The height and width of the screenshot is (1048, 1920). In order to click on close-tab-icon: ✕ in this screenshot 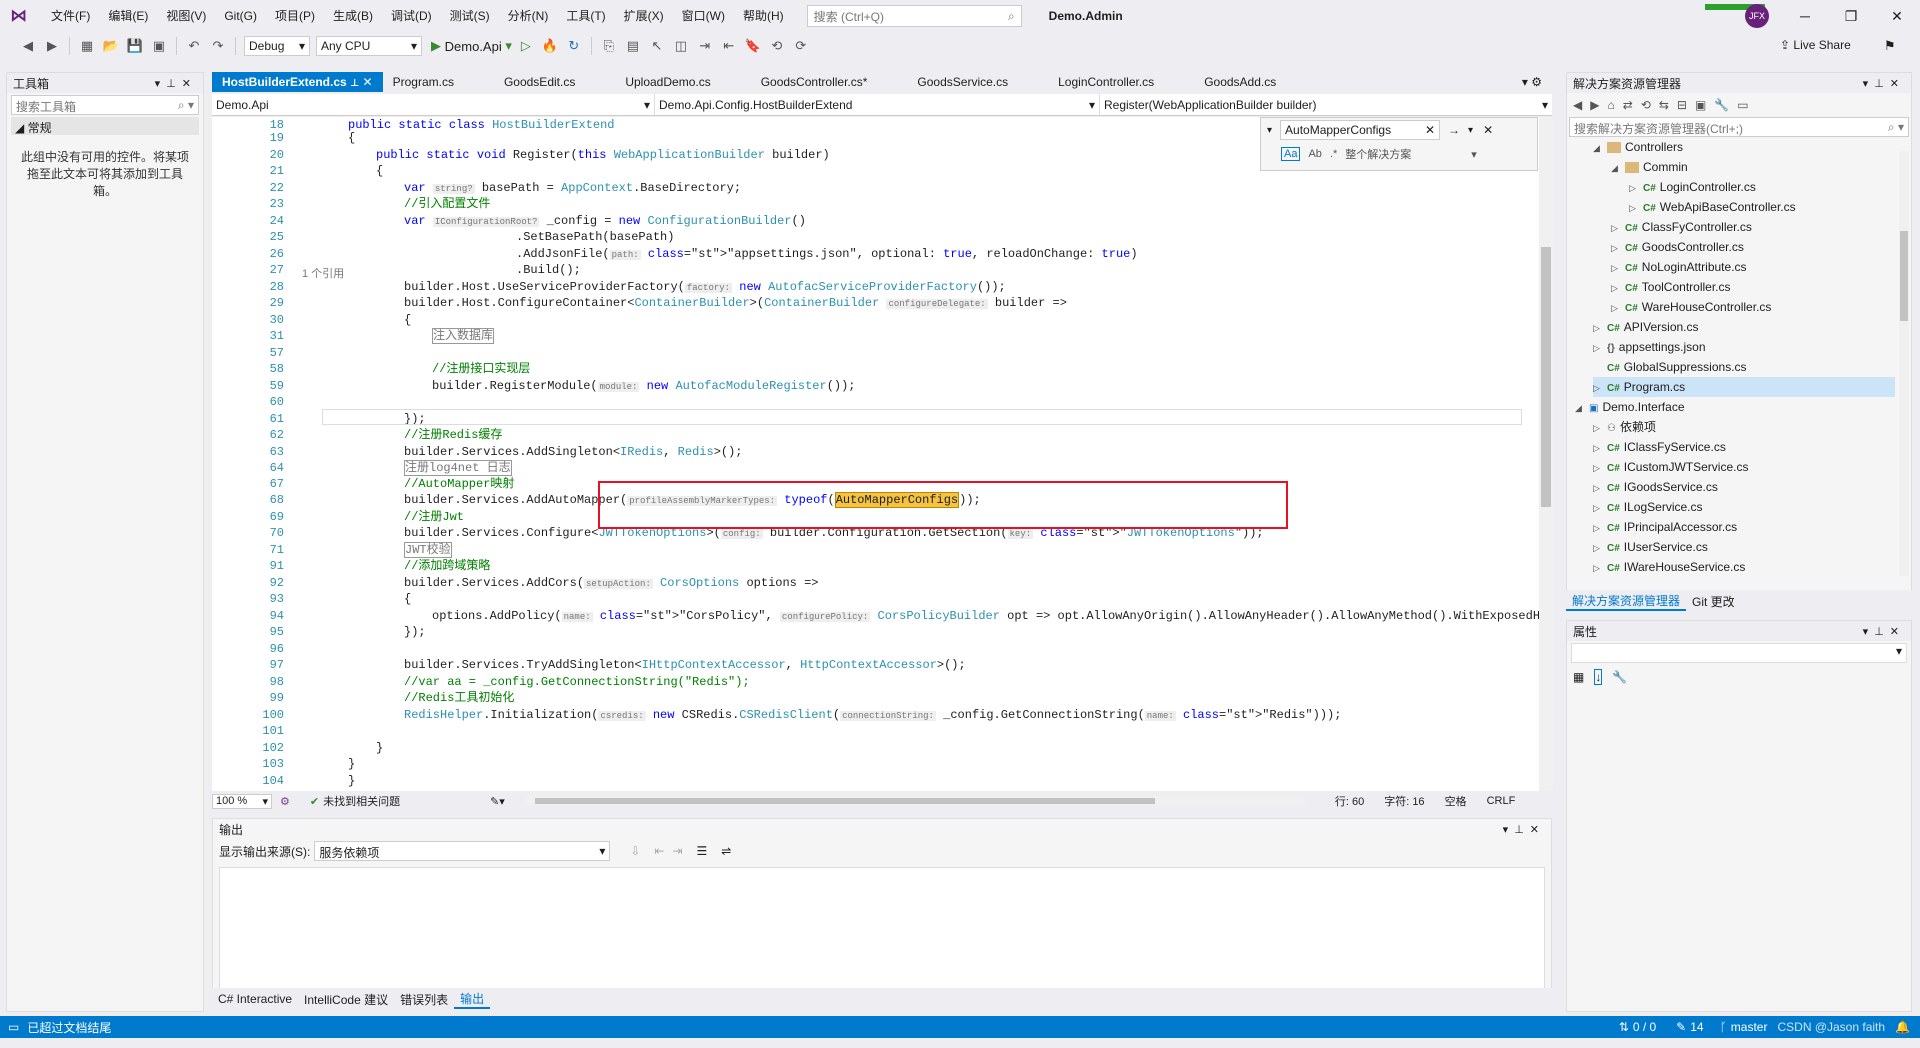, I will do `click(368, 82)`.